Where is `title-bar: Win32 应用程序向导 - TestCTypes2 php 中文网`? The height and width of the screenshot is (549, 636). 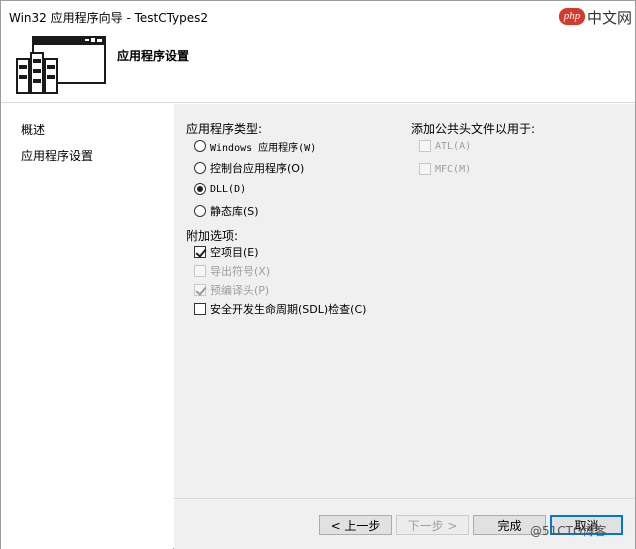
title-bar: Win32 应用程序向导 - TestCTypes2 php 中文网 is located at coordinates (318, 16).